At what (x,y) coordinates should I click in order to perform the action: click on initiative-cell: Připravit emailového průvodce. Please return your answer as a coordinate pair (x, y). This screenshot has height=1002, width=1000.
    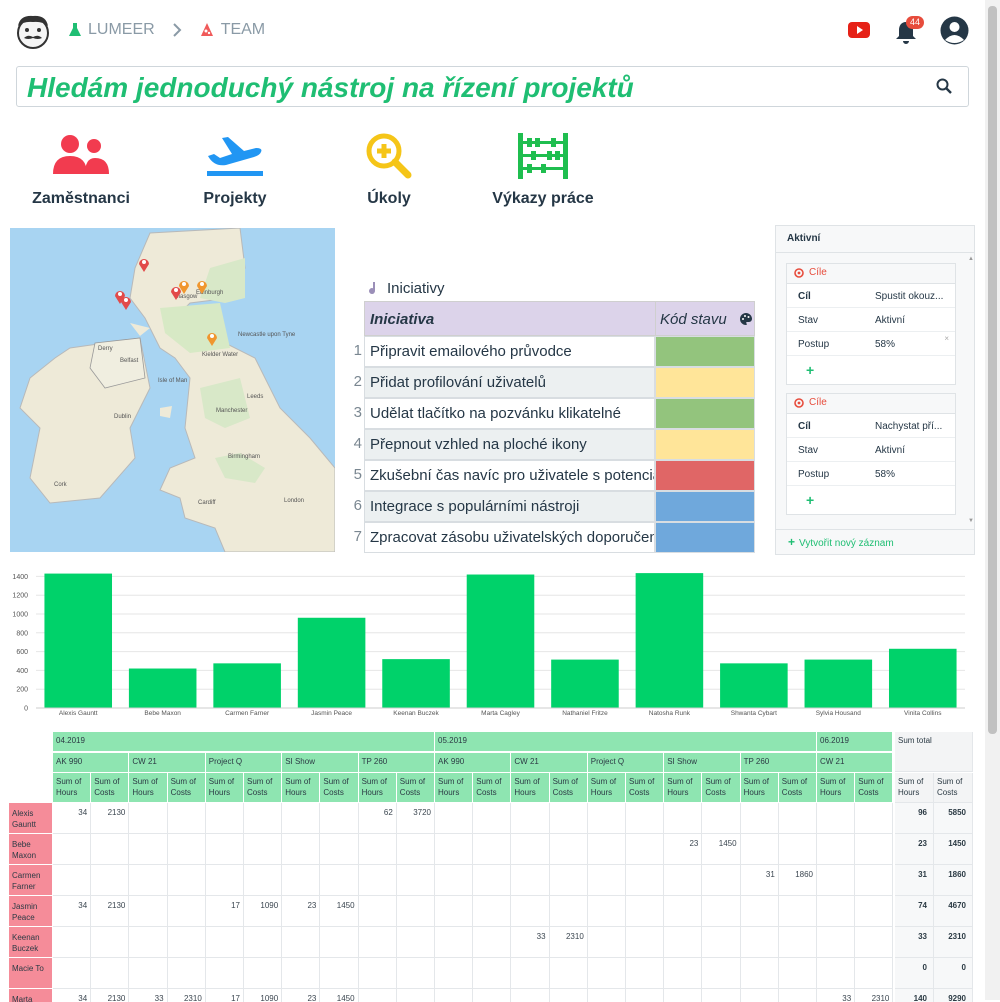
    Looking at the image, I should click on (509, 351).